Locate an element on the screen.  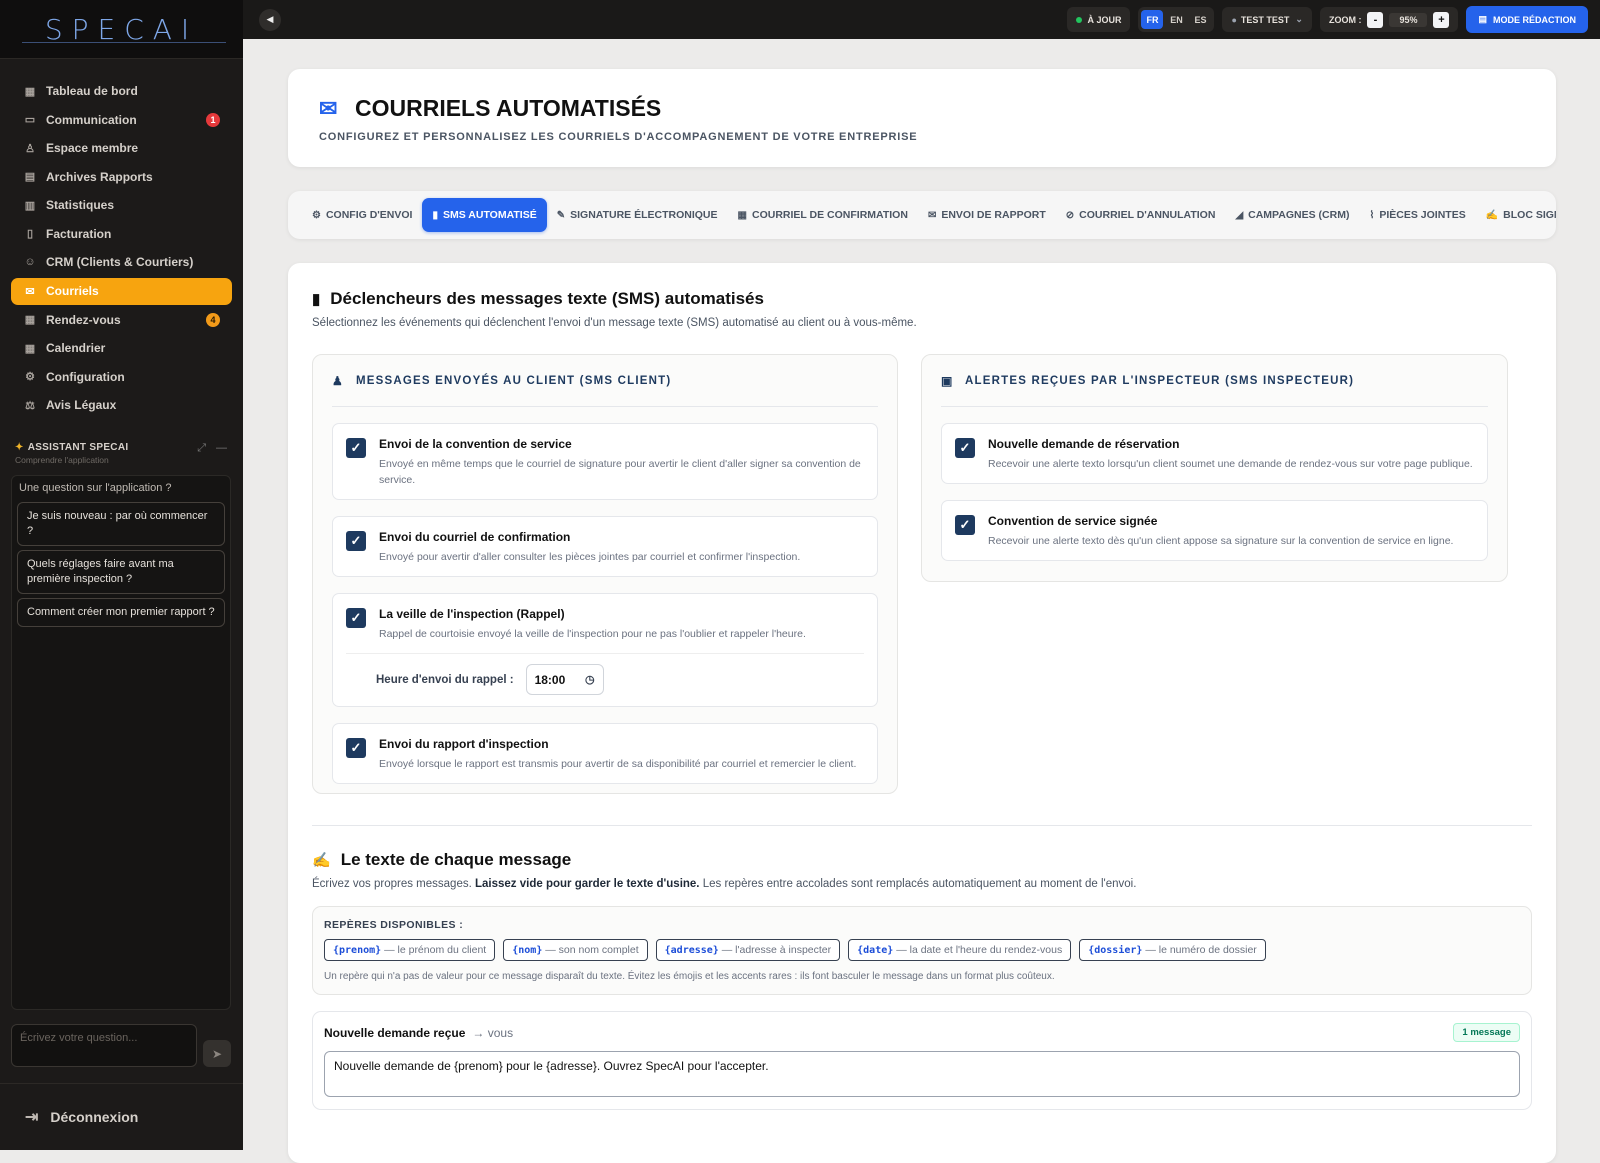
token-description: — le prénom du client is located at coordinates (435, 950).